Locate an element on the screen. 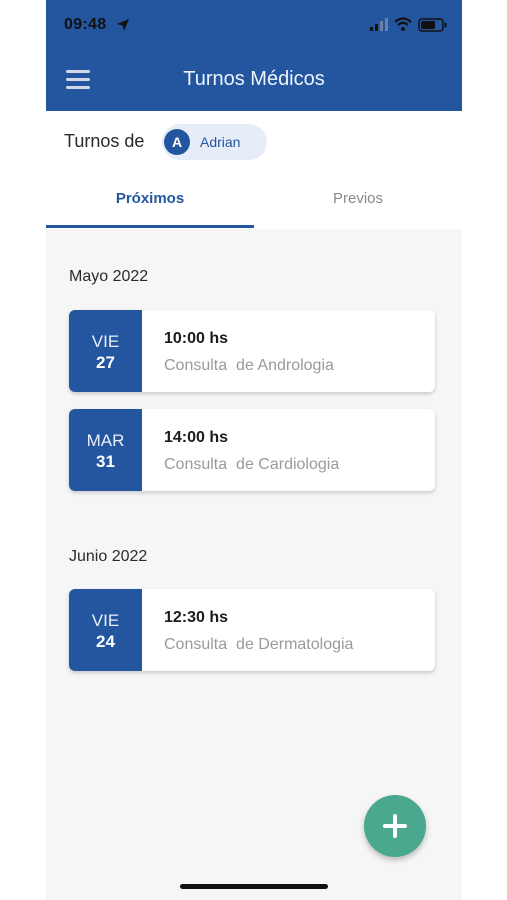 The image size is (507, 900). appointment-date-block: MAR 31 is located at coordinates (105, 450).